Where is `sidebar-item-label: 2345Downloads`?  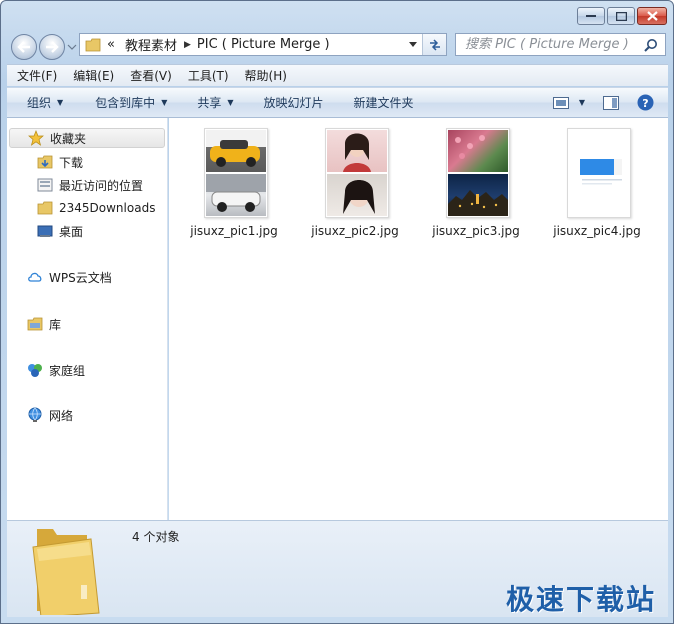 sidebar-item-label: 2345Downloads is located at coordinates (107, 208).